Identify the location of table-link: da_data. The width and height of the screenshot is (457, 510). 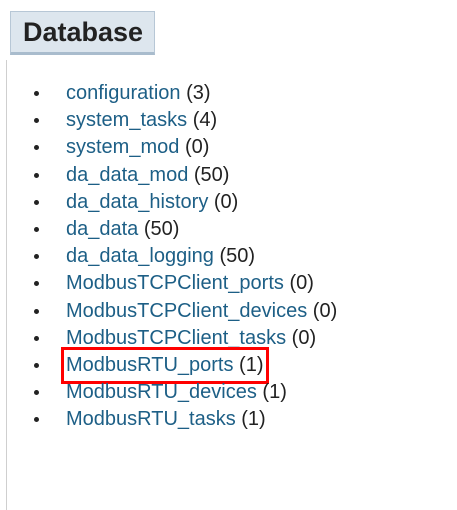
(102, 229).